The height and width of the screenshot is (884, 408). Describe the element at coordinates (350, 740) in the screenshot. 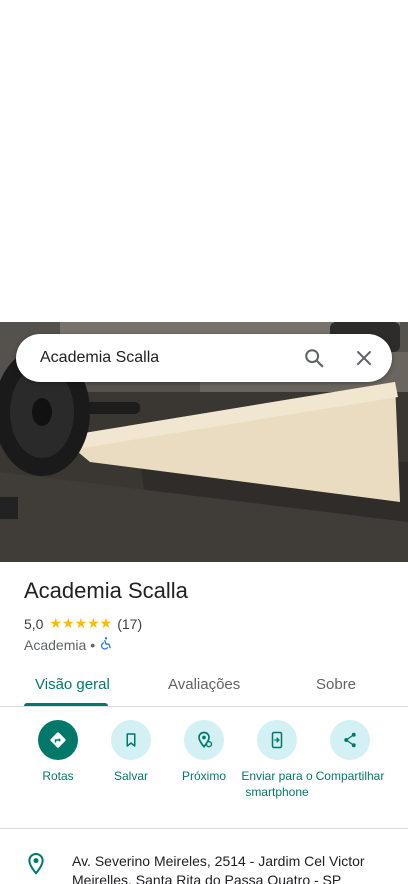

I see `share-icon` at that location.